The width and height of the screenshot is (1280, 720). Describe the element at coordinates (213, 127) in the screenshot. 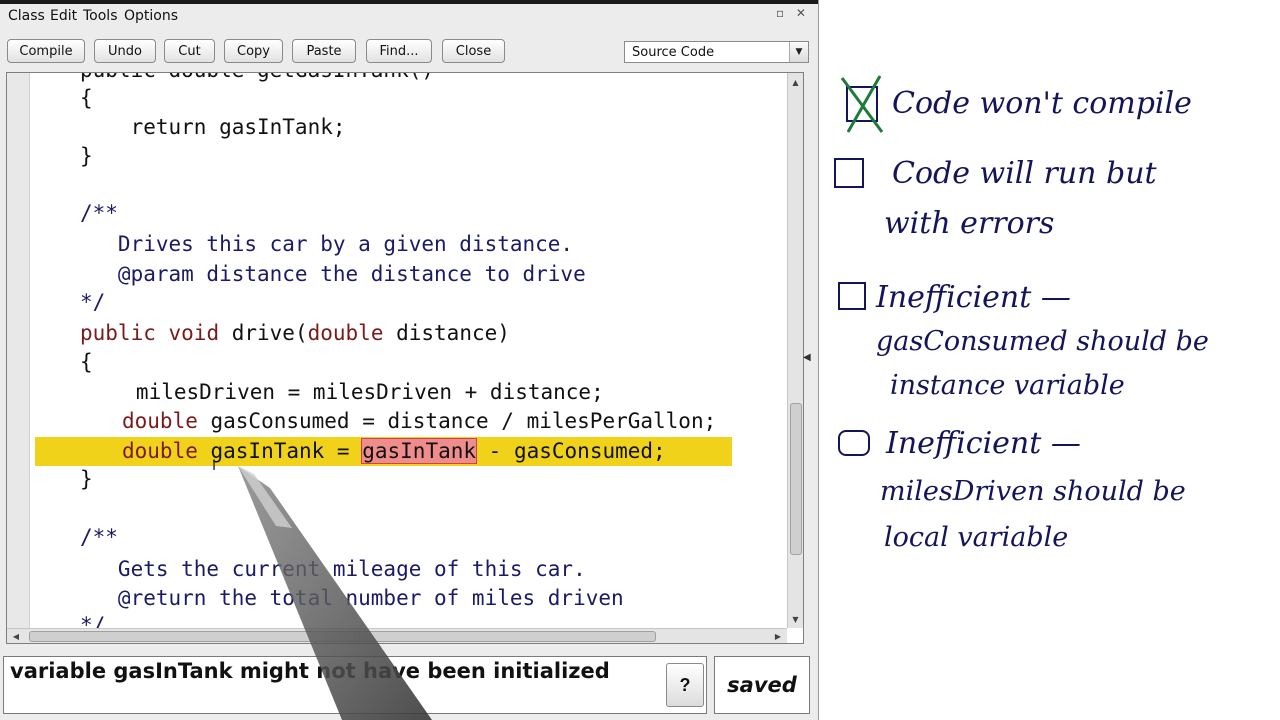

I see `code-line: return gasInTank;` at that location.